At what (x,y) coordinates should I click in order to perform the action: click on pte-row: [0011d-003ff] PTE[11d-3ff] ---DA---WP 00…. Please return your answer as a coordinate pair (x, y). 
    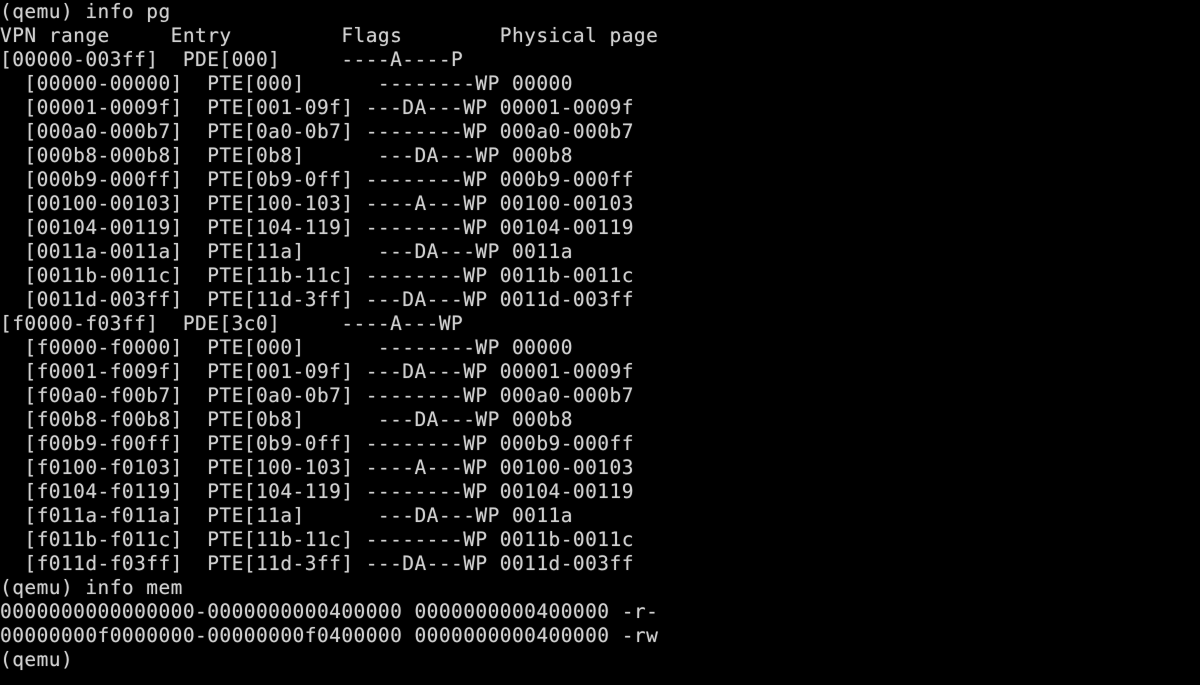
    Looking at the image, I should click on (317, 299).